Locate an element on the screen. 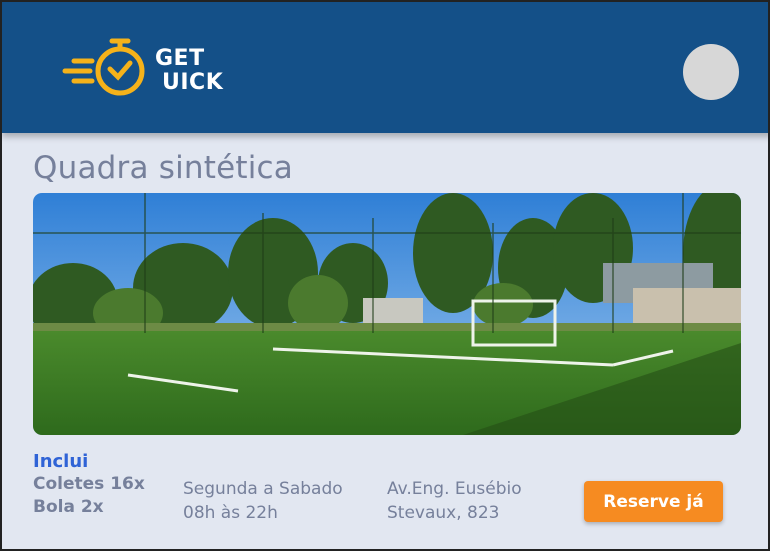  get-quick-logo: GET UICK is located at coordinates (145, 68).